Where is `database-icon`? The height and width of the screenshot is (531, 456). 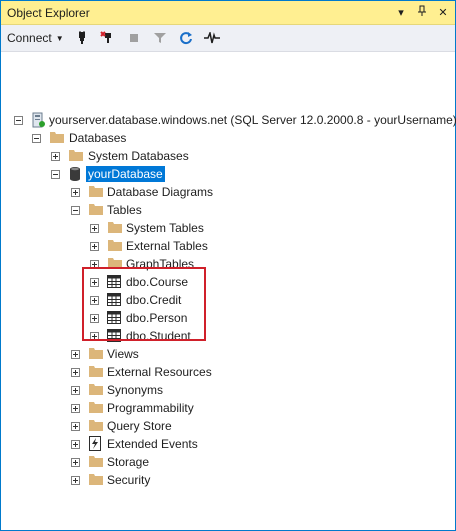
database-icon is located at coordinates (76, 174).